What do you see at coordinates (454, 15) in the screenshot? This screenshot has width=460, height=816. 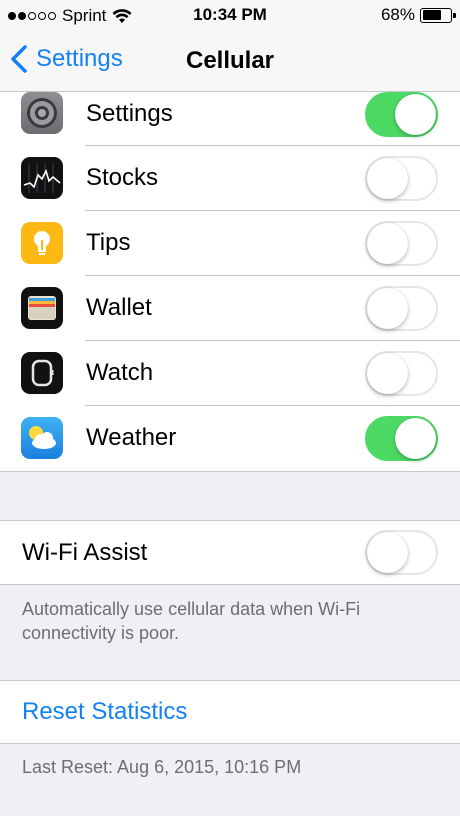 I see `battery-nub` at bounding box center [454, 15].